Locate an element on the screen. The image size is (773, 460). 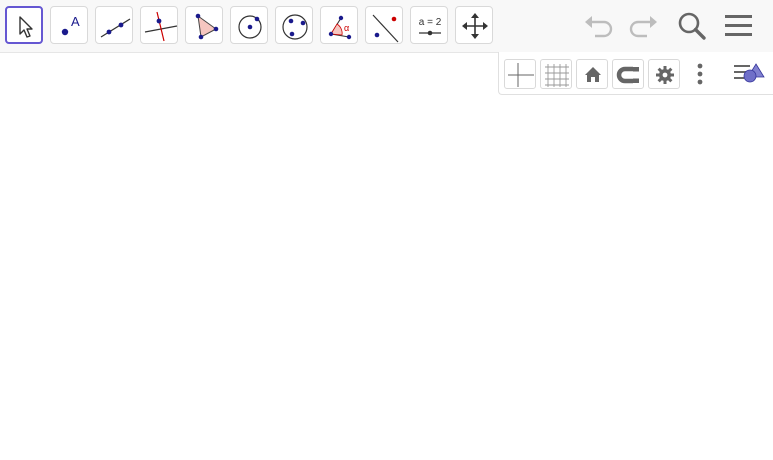
cursor-arrow-icon is located at coordinates (26, 27).